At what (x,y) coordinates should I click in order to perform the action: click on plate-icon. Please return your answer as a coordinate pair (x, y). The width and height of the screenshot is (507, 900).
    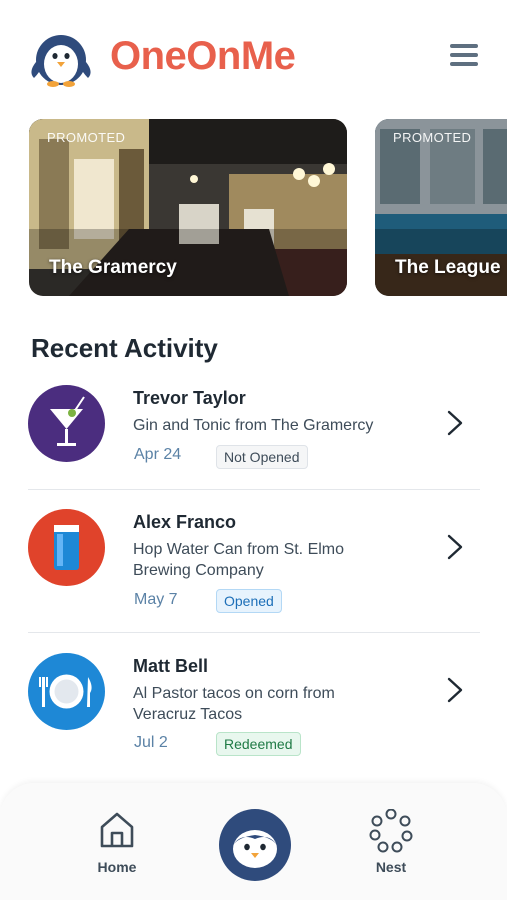
    Looking at the image, I should click on (66, 691).